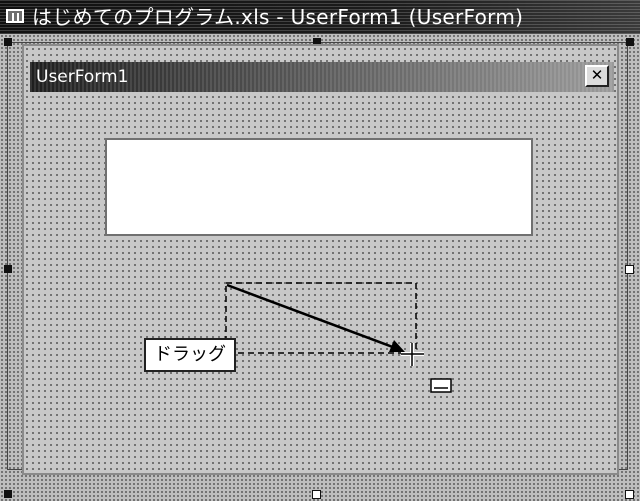 The height and width of the screenshot is (501, 640). I want to click on drag-rectangle-outline, so click(321, 317).